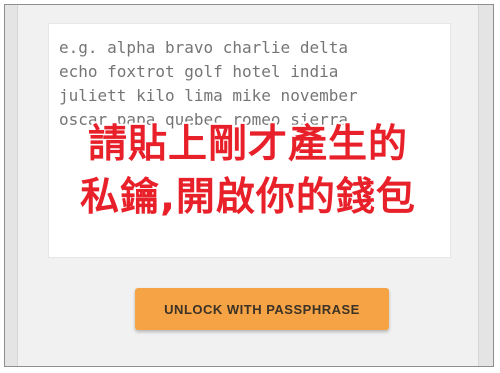  Describe the element at coordinates (208, 95) in the screenshot. I see `placeholder-line: juliett kilo lima mike november` at that location.